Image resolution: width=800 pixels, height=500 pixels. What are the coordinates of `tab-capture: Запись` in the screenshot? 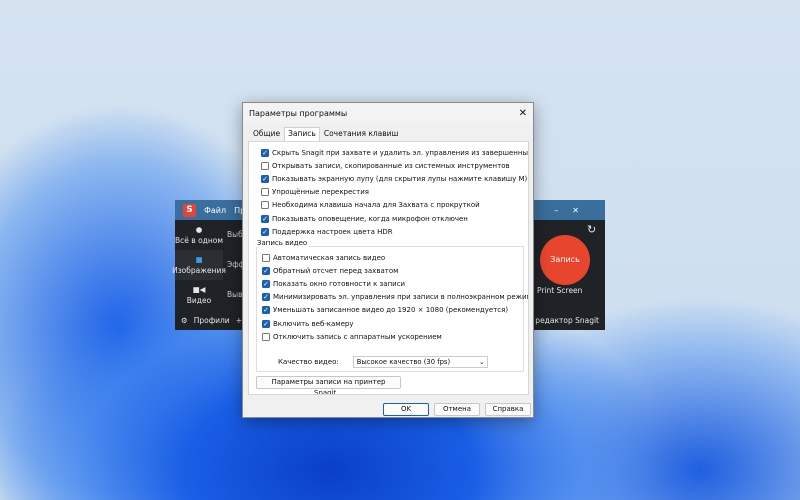 It's located at (302, 134).